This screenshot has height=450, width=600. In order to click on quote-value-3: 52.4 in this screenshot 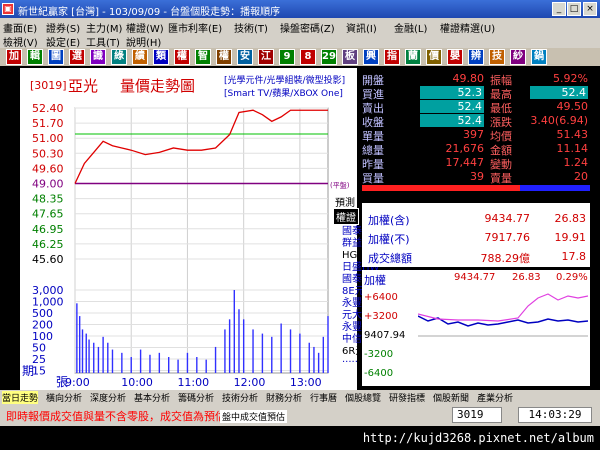, I will do `click(452, 120)`.